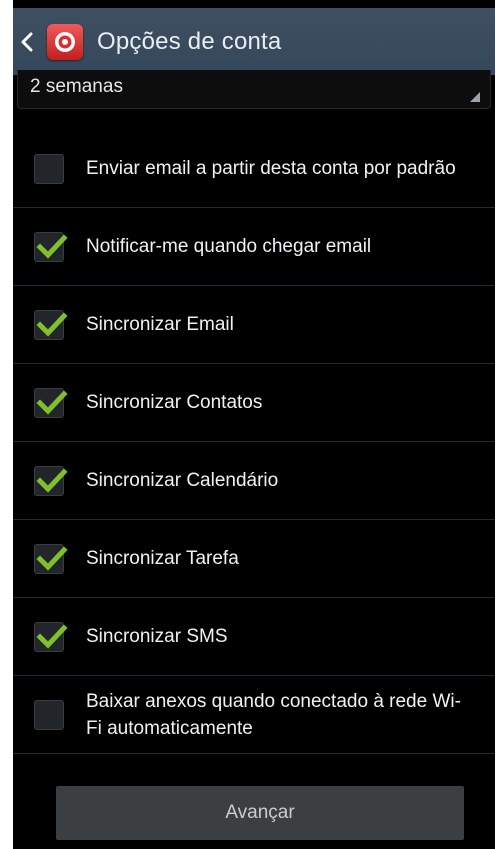 This screenshot has height=849, width=500. Describe the element at coordinates (254, 325) in the screenshot. I see `option-sync-email: Sincronizar Email` at that location.